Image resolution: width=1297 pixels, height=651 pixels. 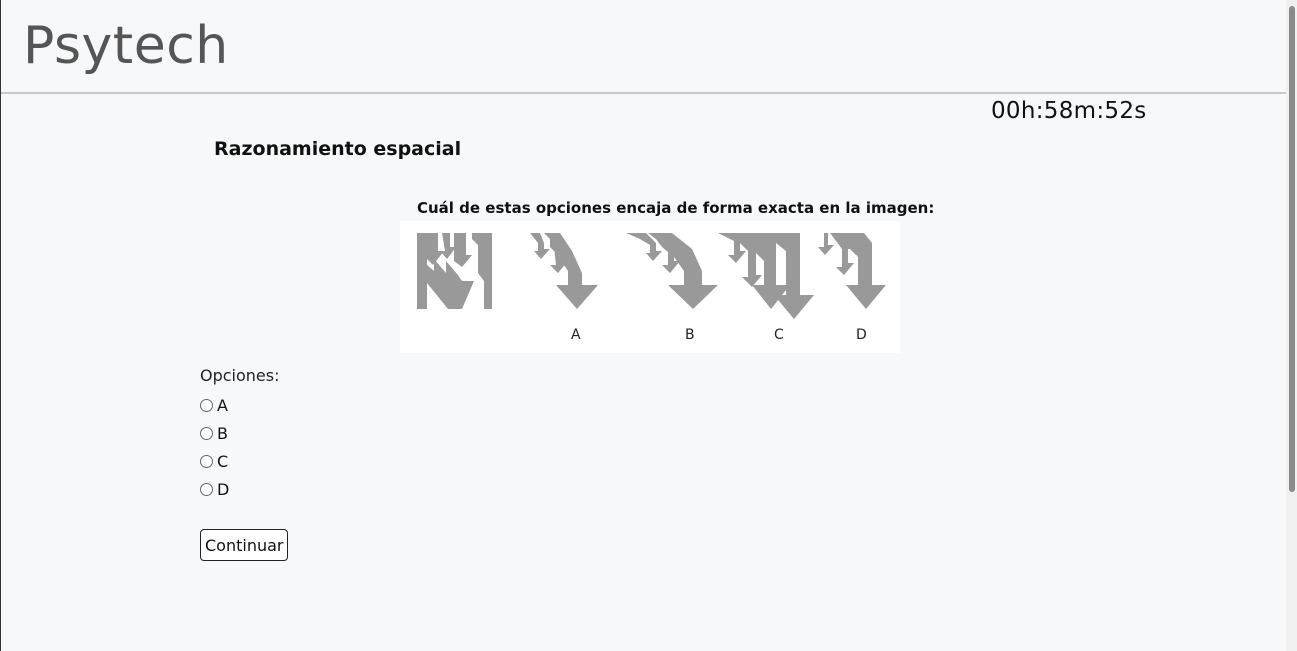 I want to click on figure-label-c: C, so click(x=779, y=335).